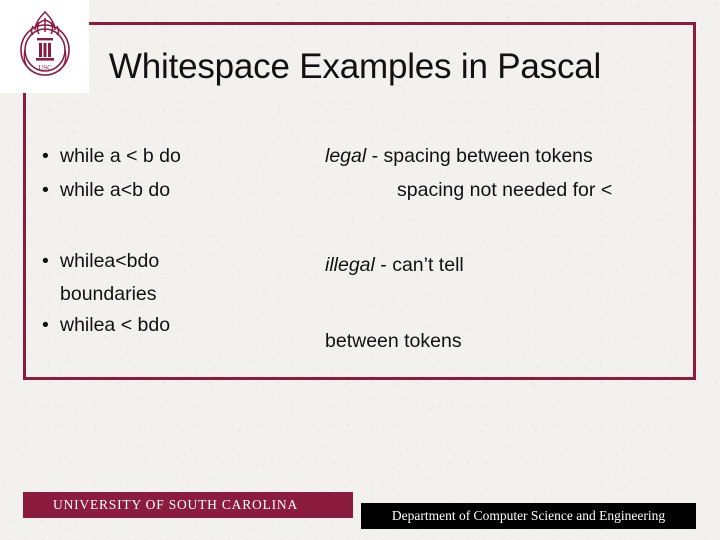 The image size is (720, 540). What do you see at coordinates (505, 189) in the screenshot?
I see `annotation-text: spacing not needed for <` at bounding box center [505, 189].